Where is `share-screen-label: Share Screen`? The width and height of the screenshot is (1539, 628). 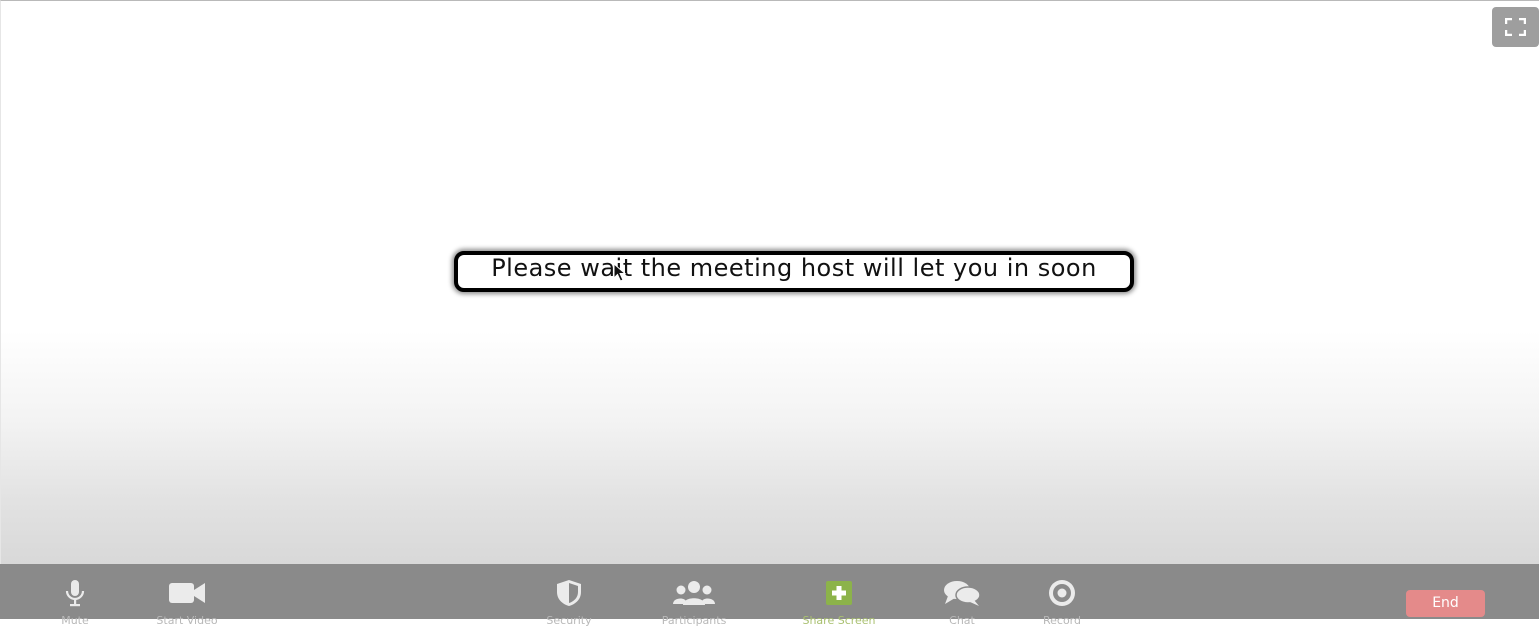 share-screen-label: Share Screen is located at coordinates (839, 620).